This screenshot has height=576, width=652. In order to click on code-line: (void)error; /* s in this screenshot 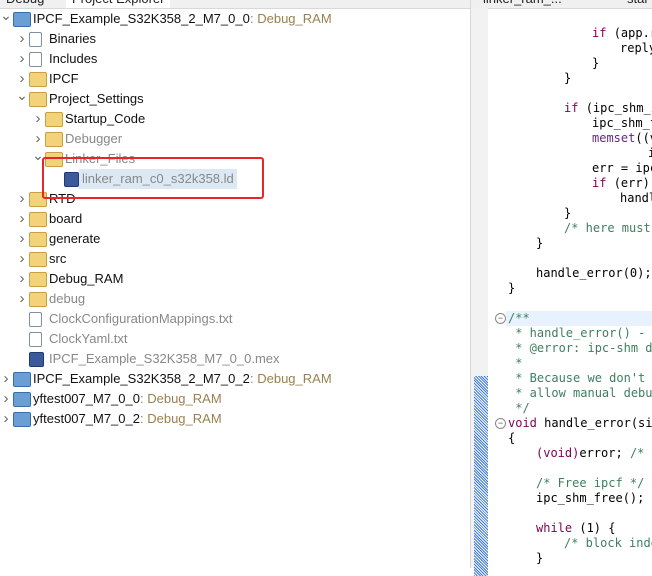, I will do `click(580, 453)`.